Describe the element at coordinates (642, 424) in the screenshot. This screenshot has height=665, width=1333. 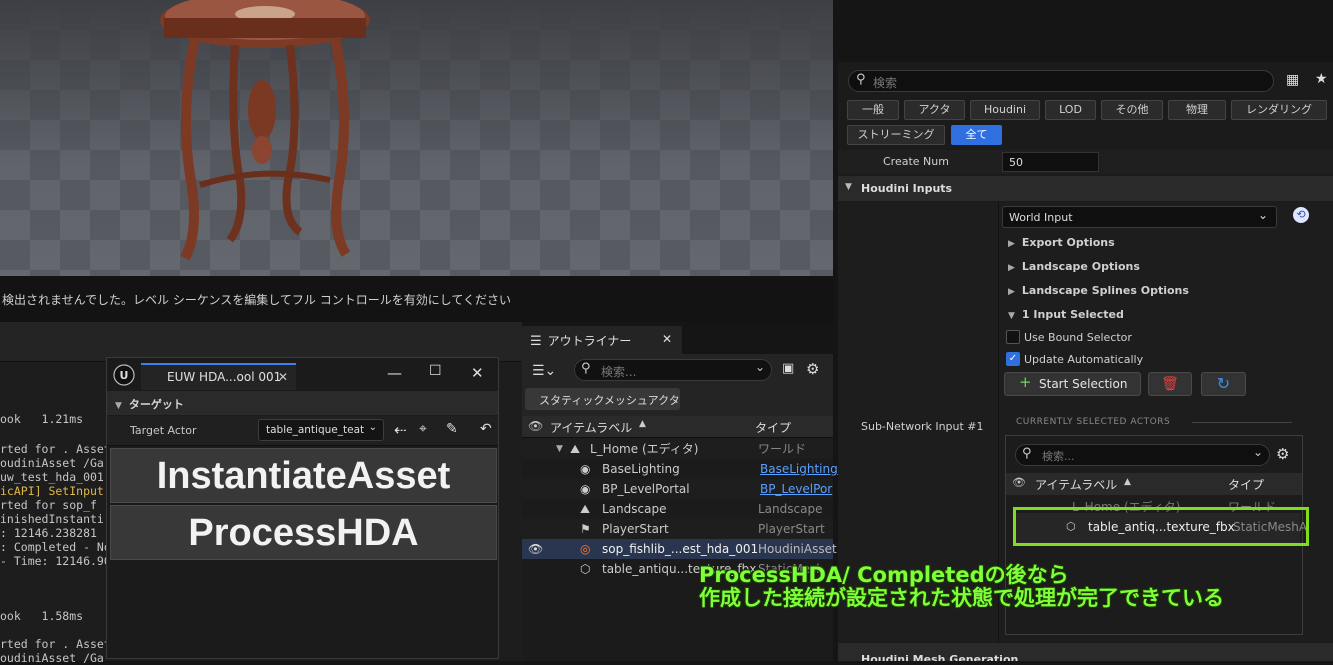
I see `sort-up-icon: ▲` at that location.